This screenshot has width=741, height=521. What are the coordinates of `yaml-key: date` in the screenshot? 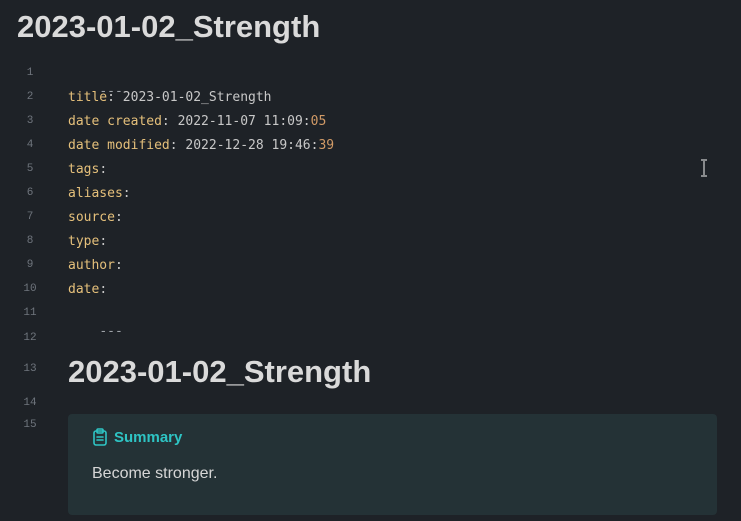 It's located at (84, 289).